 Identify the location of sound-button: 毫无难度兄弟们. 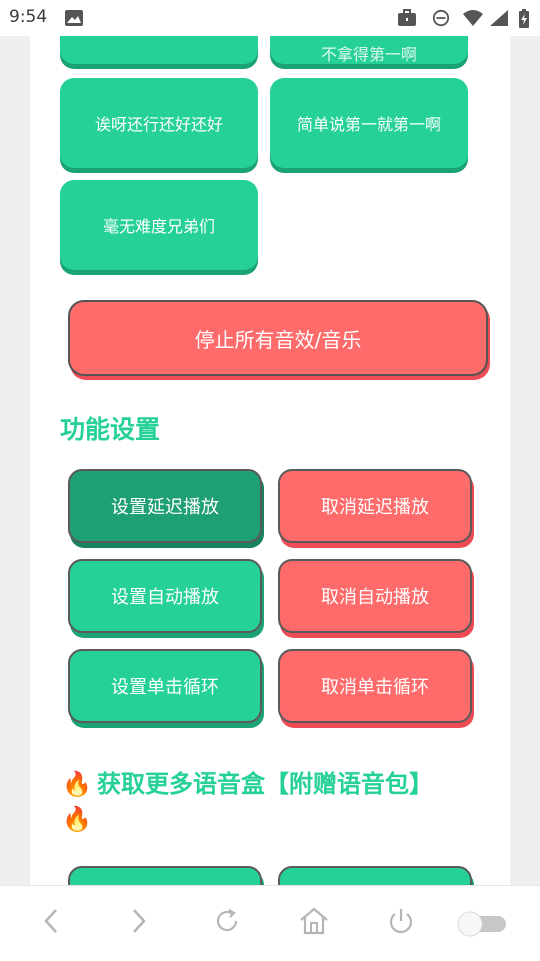
(159, 225).